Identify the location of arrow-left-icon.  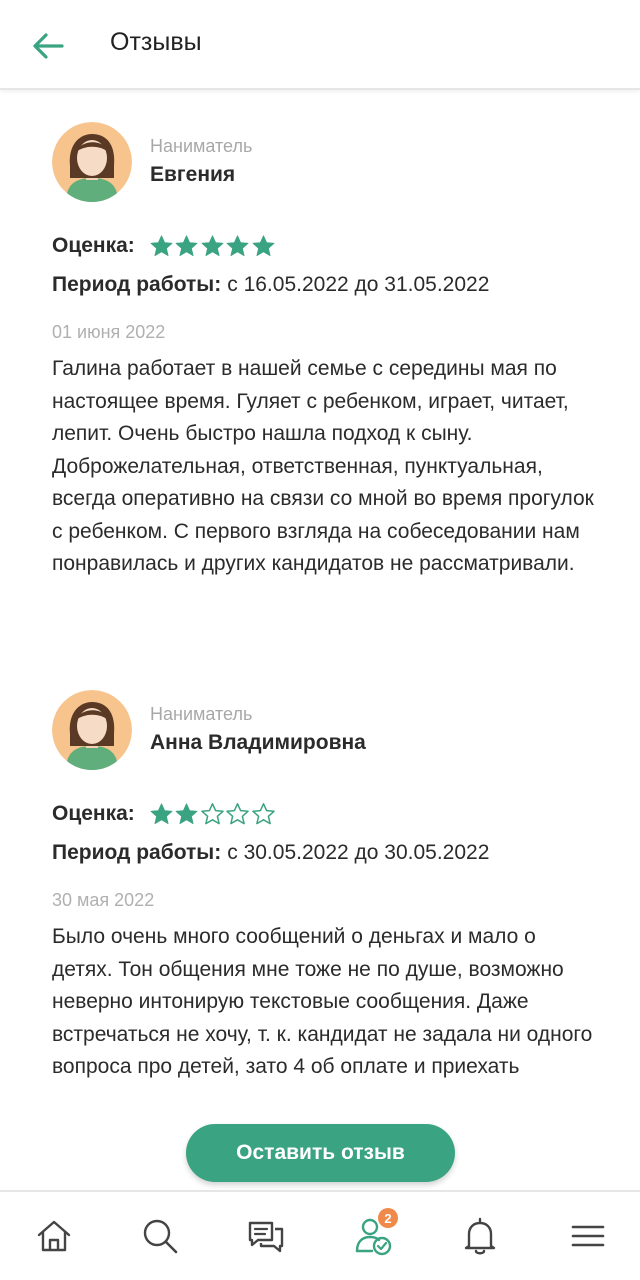
(48, 46).